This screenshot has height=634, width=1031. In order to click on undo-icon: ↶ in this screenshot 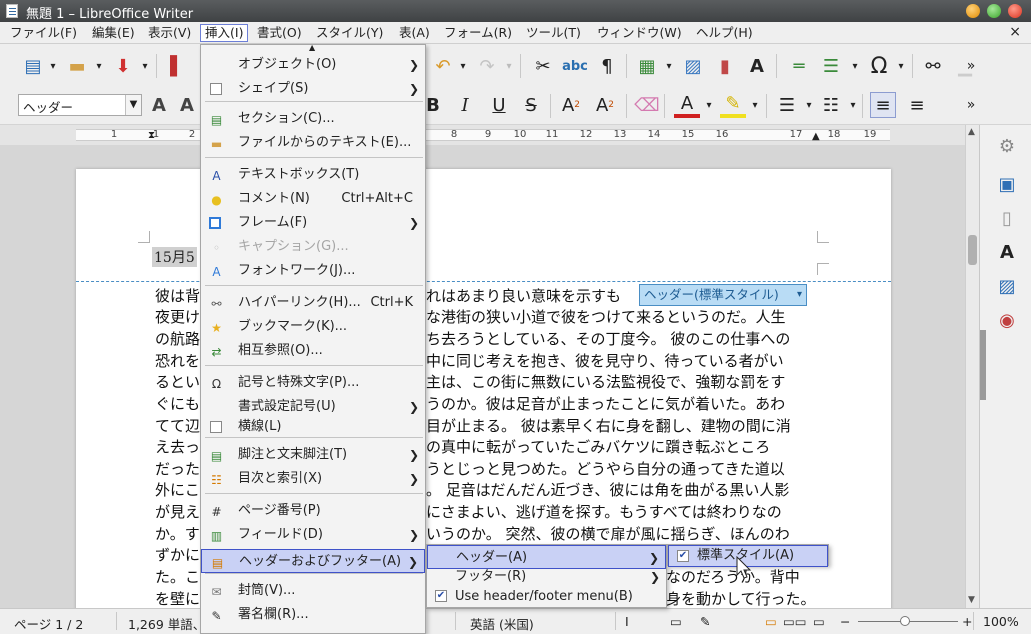, I will do `click(443, 66)`.